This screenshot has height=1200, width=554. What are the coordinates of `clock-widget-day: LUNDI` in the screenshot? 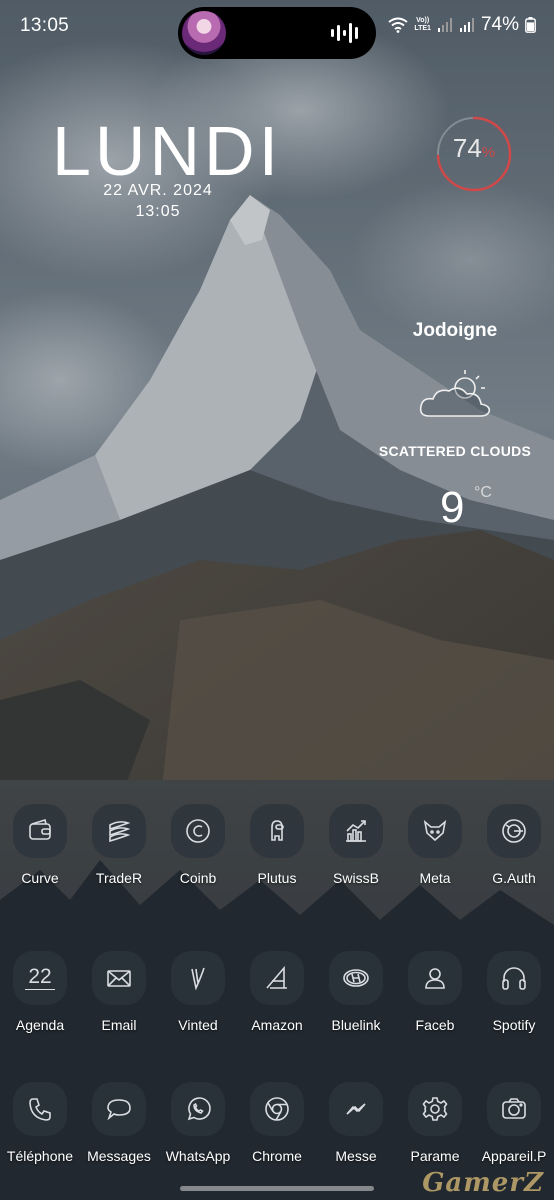 It's located at (167, 151).